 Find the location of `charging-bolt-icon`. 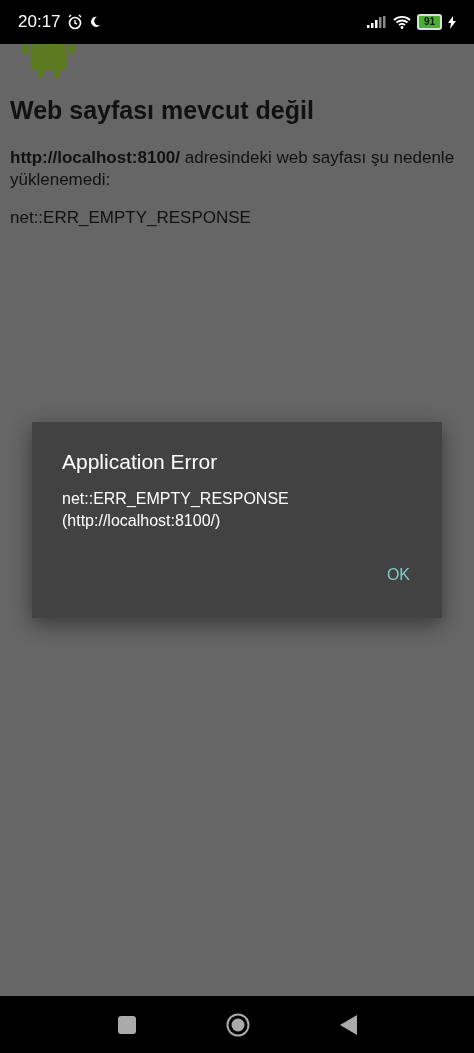

charging-bolt-icon is located at coordinates (452, 22).